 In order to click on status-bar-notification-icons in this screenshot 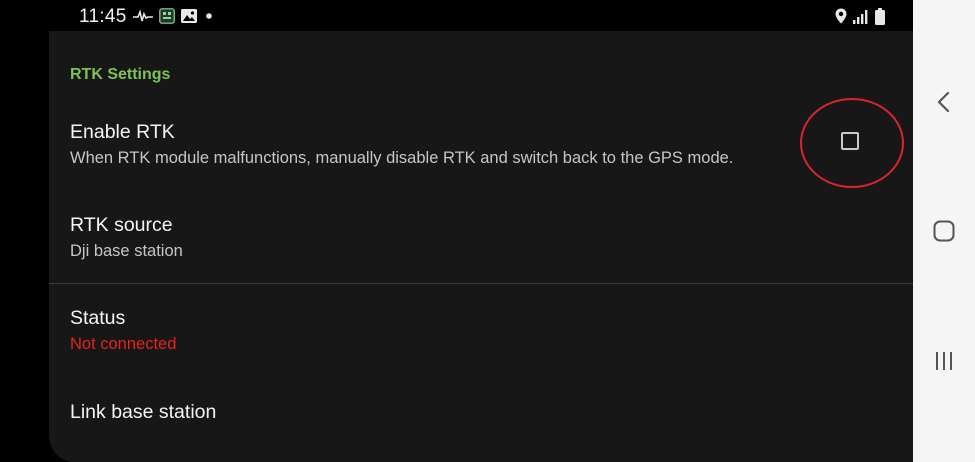, I will do `click(174, 16)`.